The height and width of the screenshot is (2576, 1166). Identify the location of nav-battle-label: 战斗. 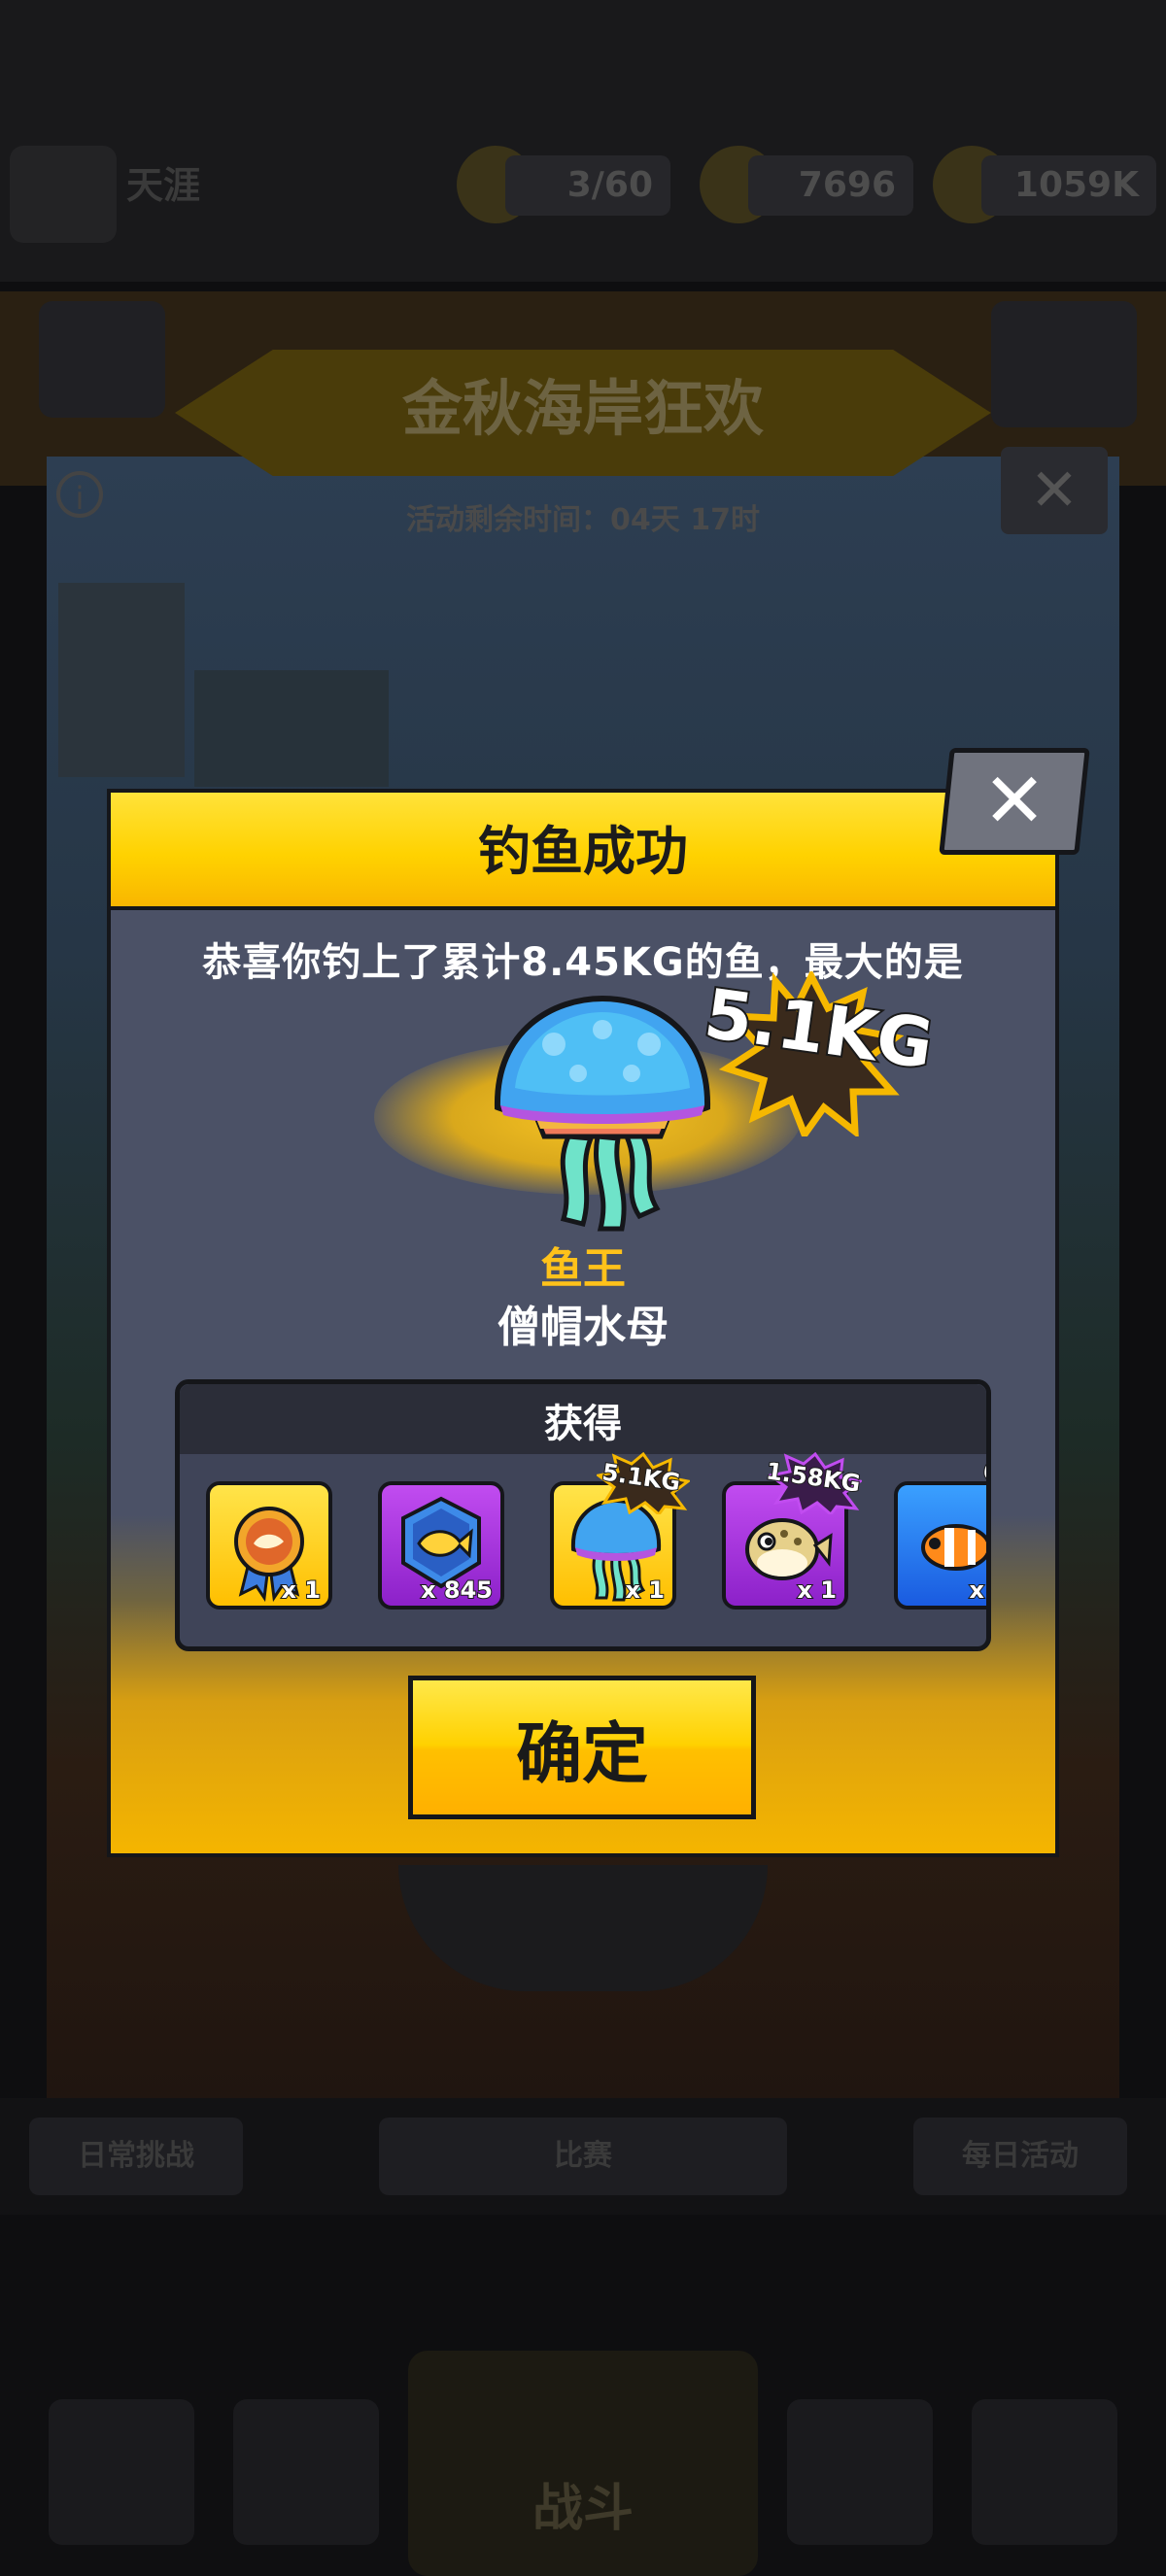
(583, 2509).